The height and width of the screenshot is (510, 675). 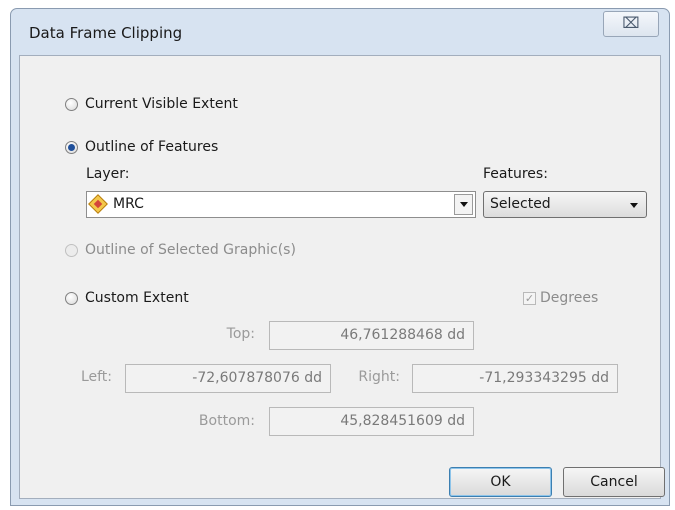 What do you see at coordinates (152, 147) in the screenshot?
I see `outline-of-features-label: Outline of Features` at bounding box center [152, 147].